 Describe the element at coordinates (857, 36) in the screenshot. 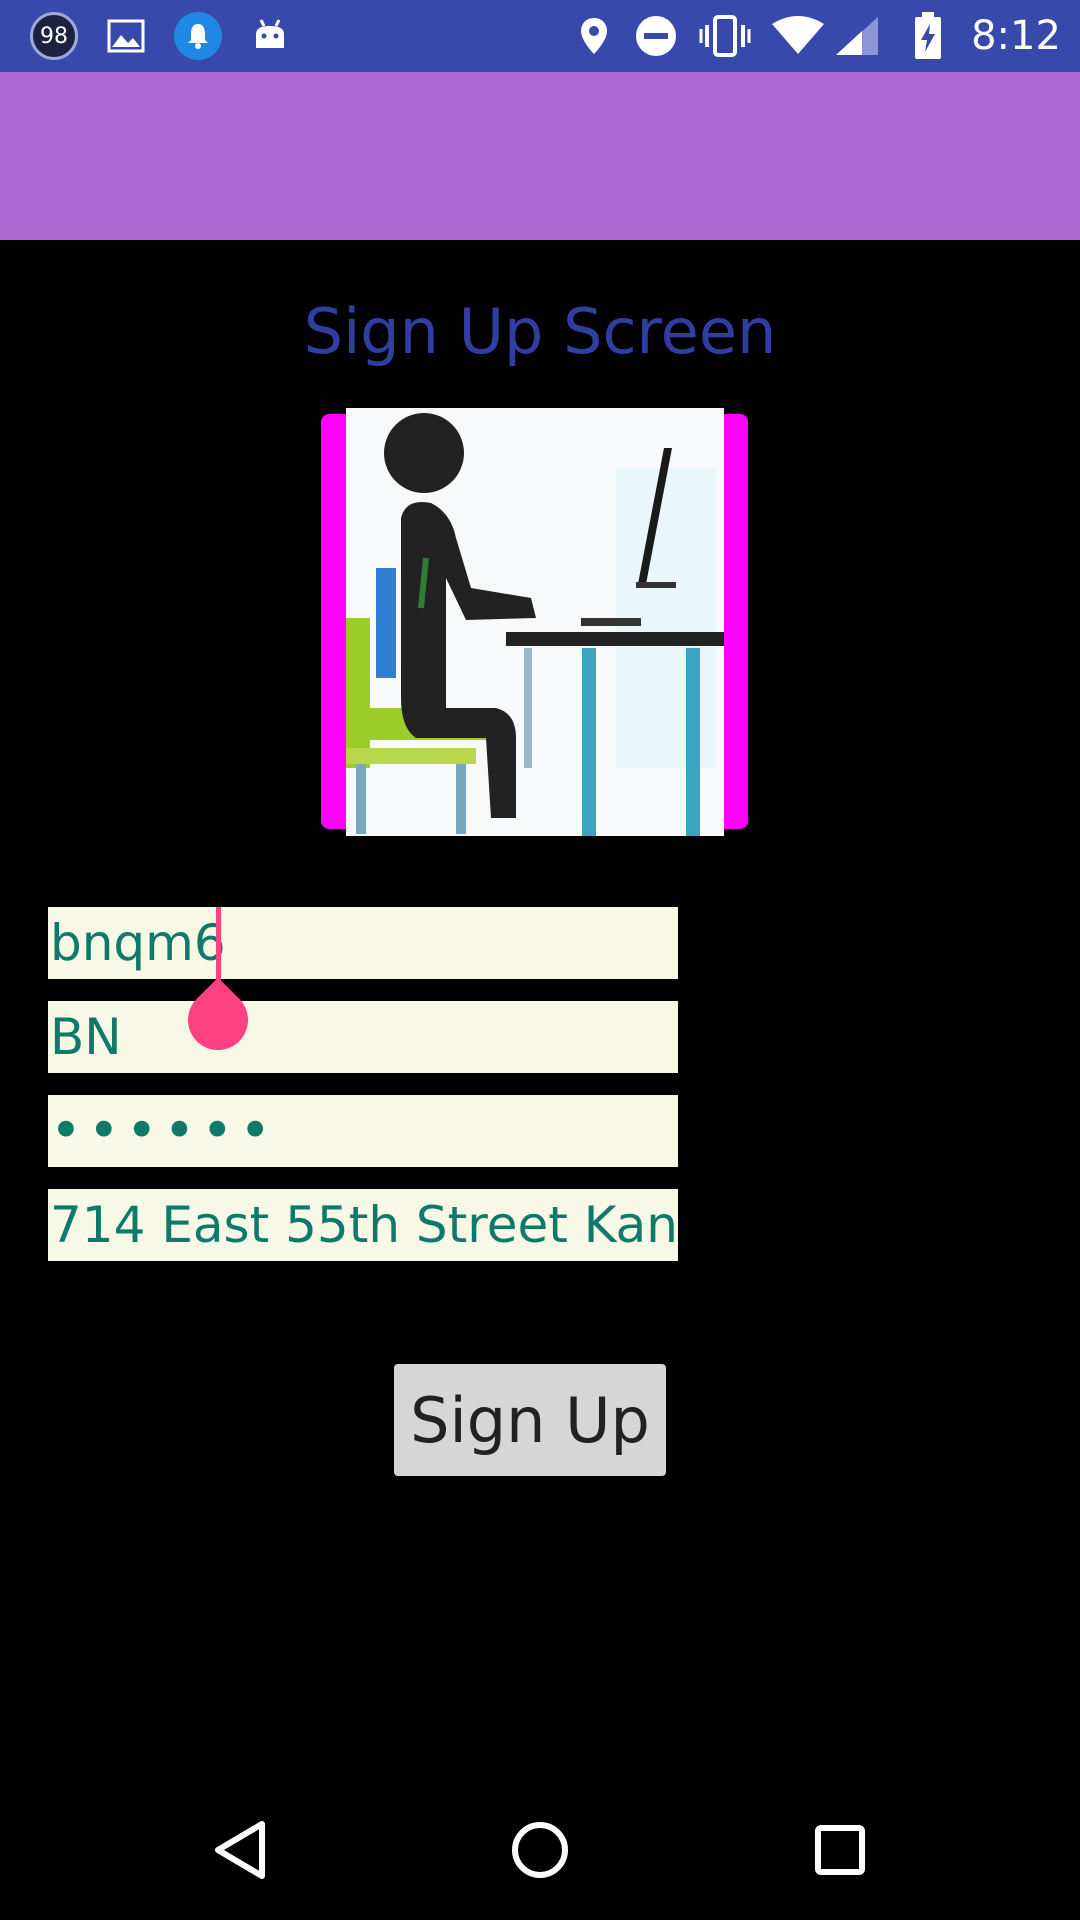

I see `signal-icon` at that location.